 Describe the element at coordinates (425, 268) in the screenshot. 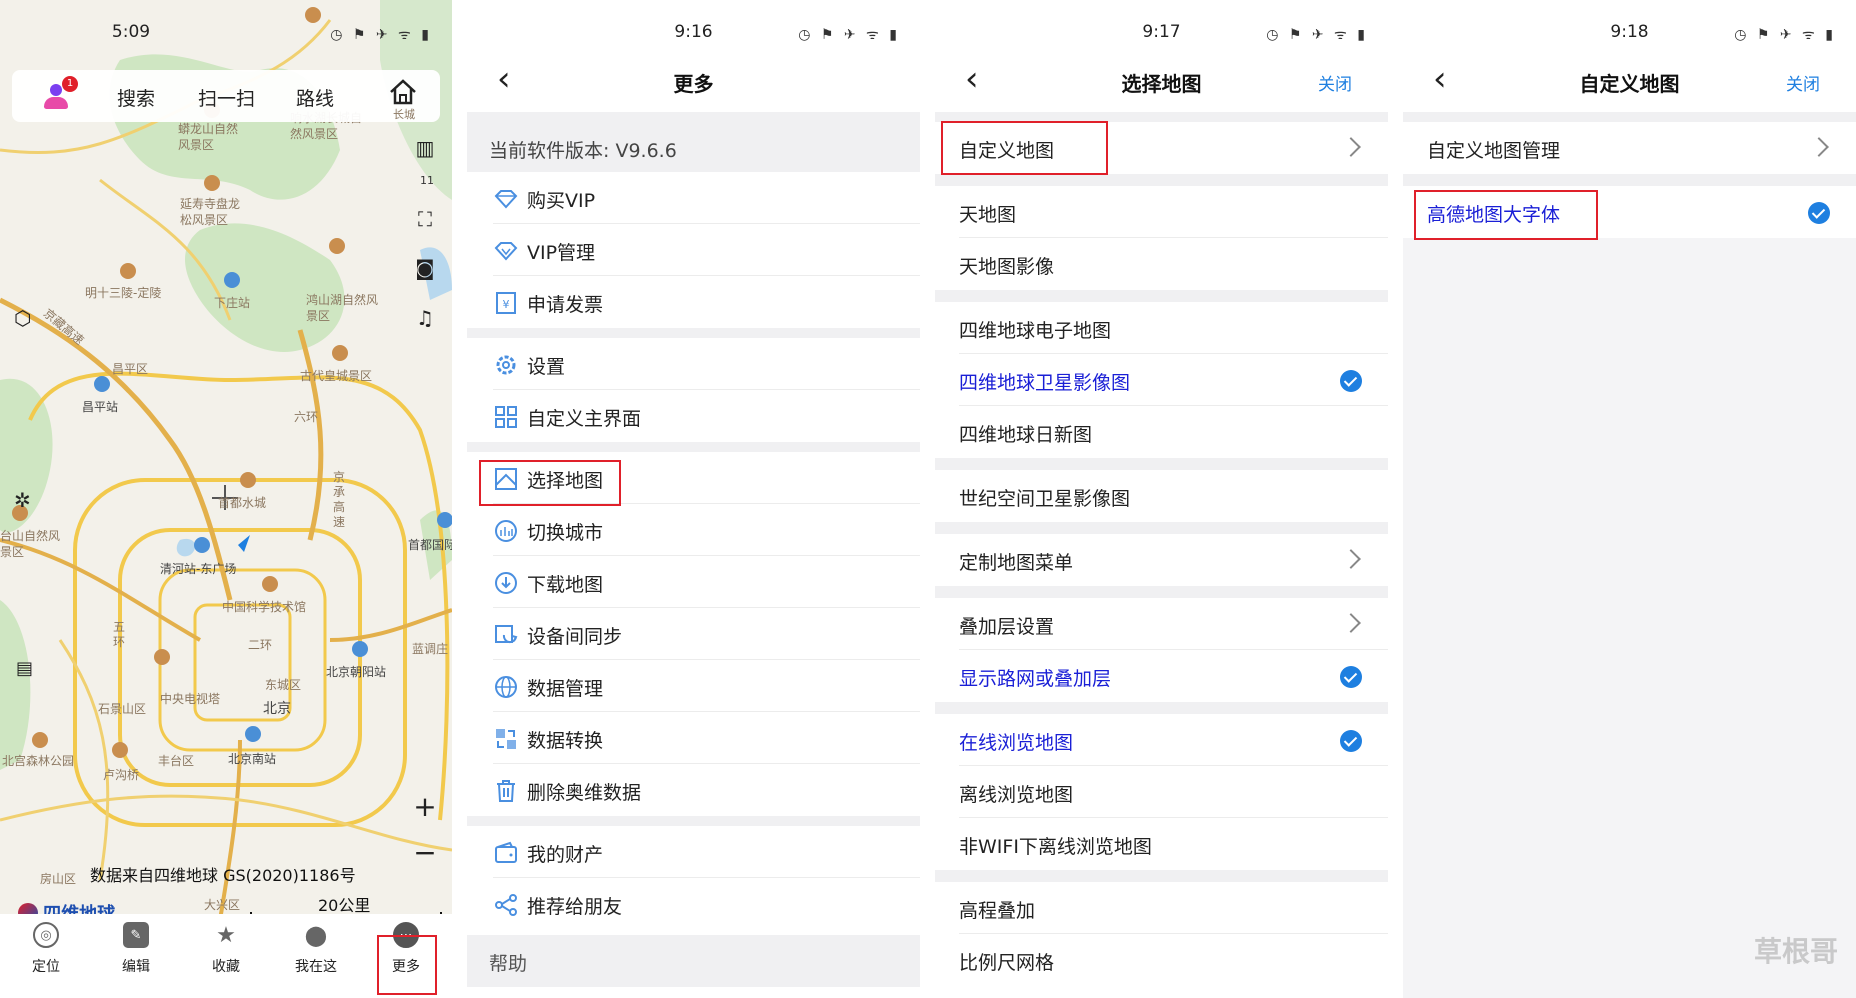

I see `camera-icon: ◙` at that location.